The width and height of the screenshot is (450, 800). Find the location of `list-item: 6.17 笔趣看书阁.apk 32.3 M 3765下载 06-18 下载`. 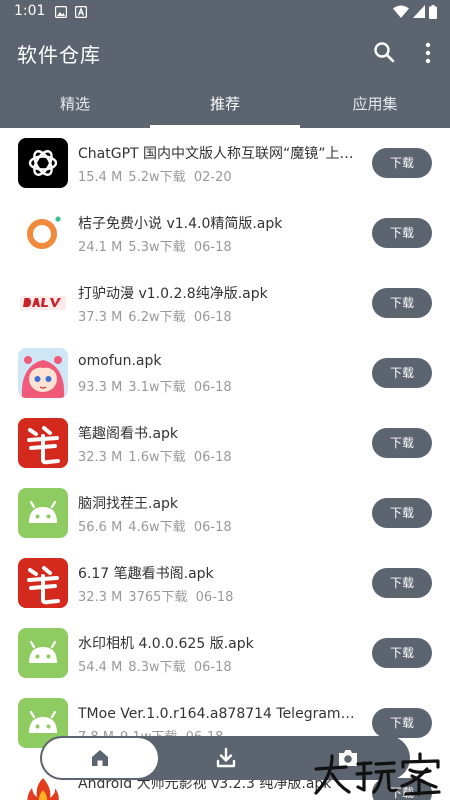

list-item: 6.17 笔趣看书阁.apk 32.3 M 3765下载 06-18 下载 is located at coordinates (225, 583).